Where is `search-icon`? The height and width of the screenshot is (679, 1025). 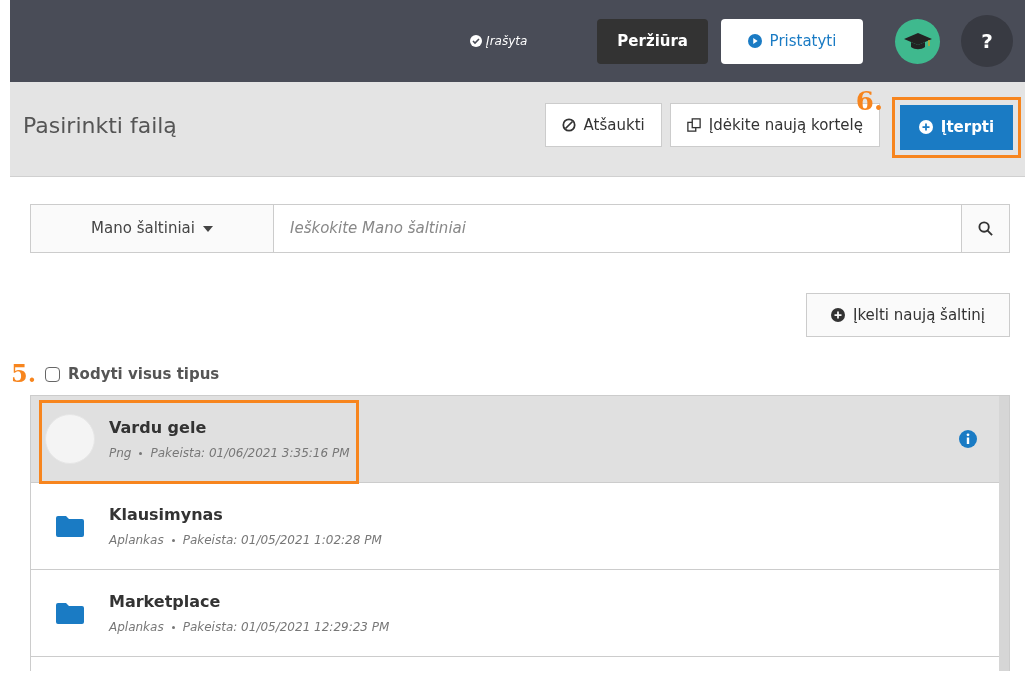 search-icon is located at coordinates (985, 228).